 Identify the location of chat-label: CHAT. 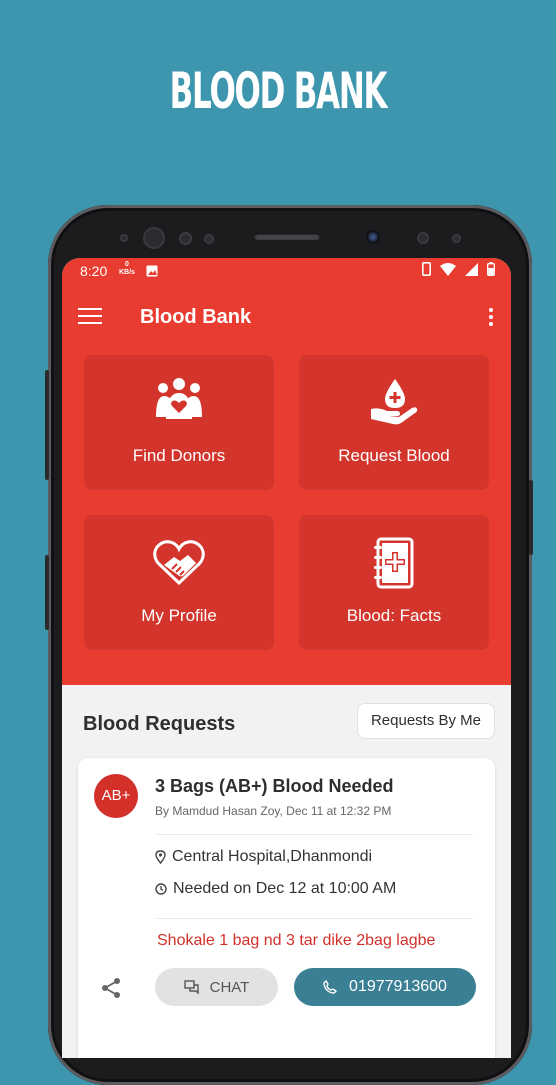
(229, 987).